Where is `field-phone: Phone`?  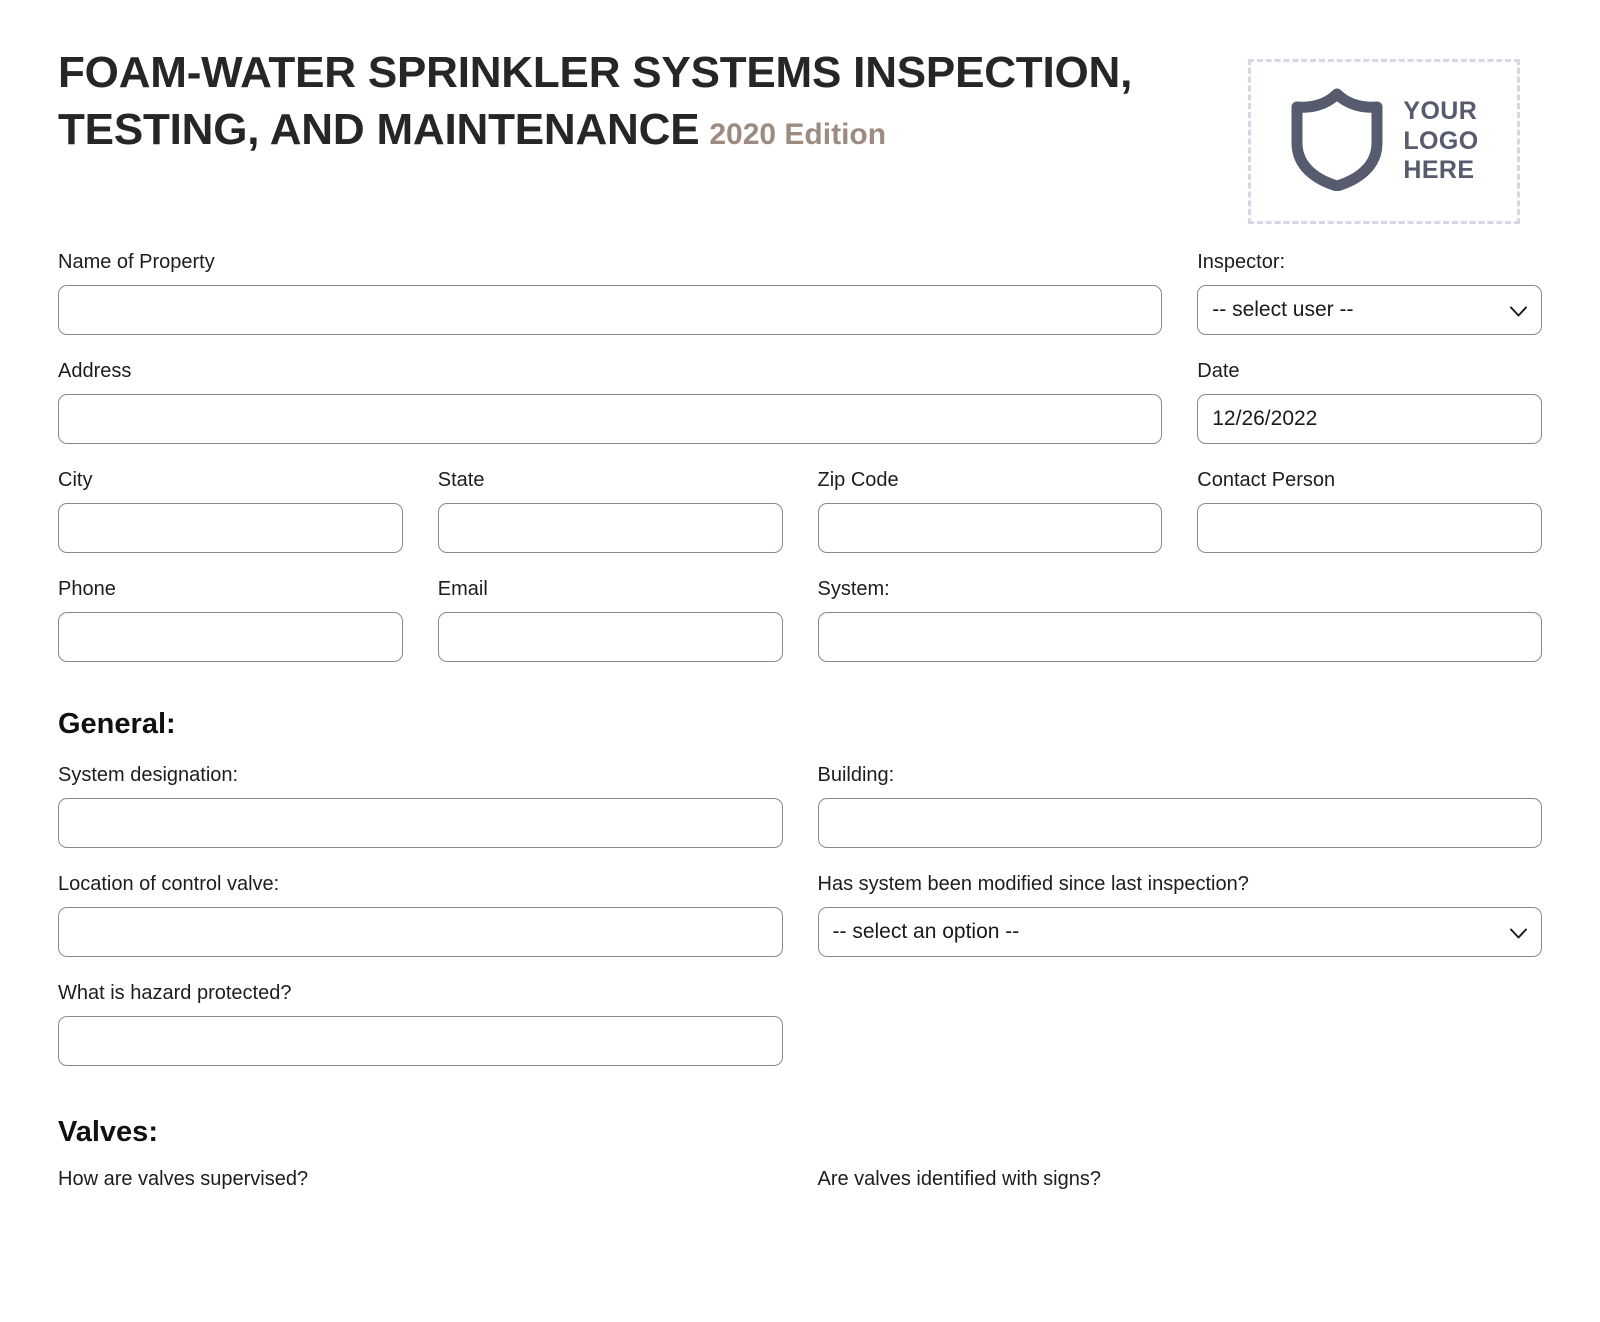 field-phone: Phone is located at coordinates (230, 619).